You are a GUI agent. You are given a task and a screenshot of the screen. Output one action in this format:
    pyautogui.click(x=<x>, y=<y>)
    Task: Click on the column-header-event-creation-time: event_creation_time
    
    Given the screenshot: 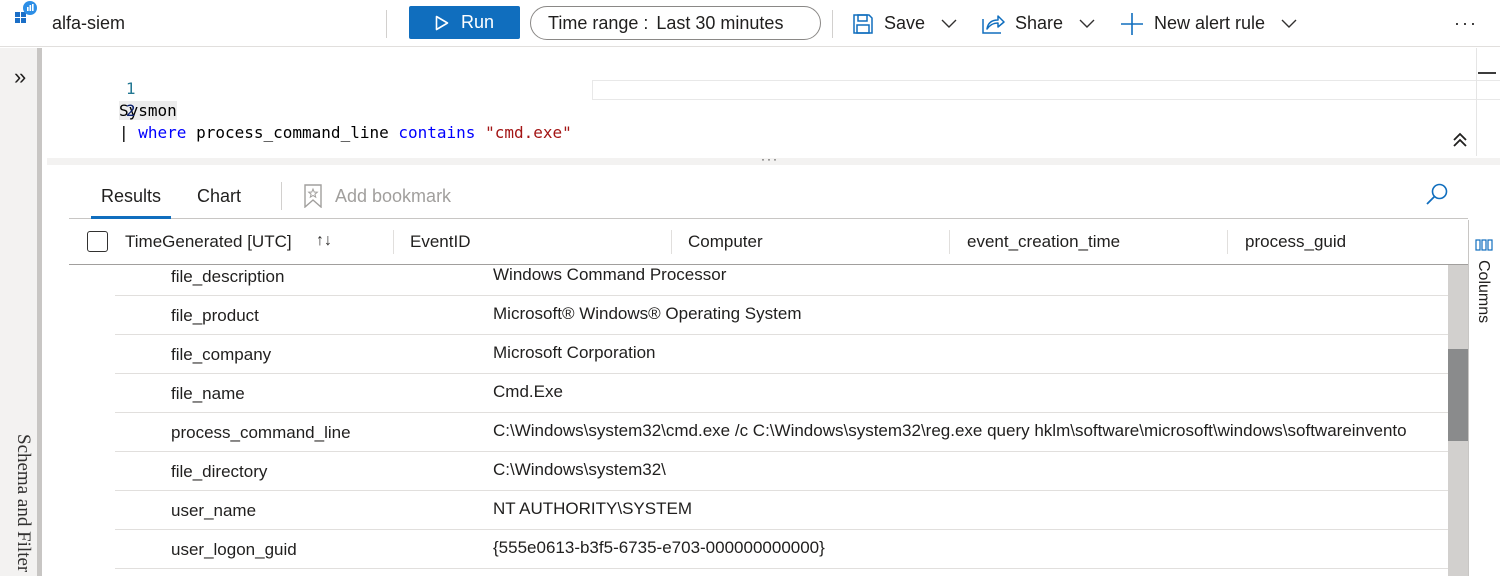 What is the action you would take?
    pyautogui.click(x=1043, y=242)
    